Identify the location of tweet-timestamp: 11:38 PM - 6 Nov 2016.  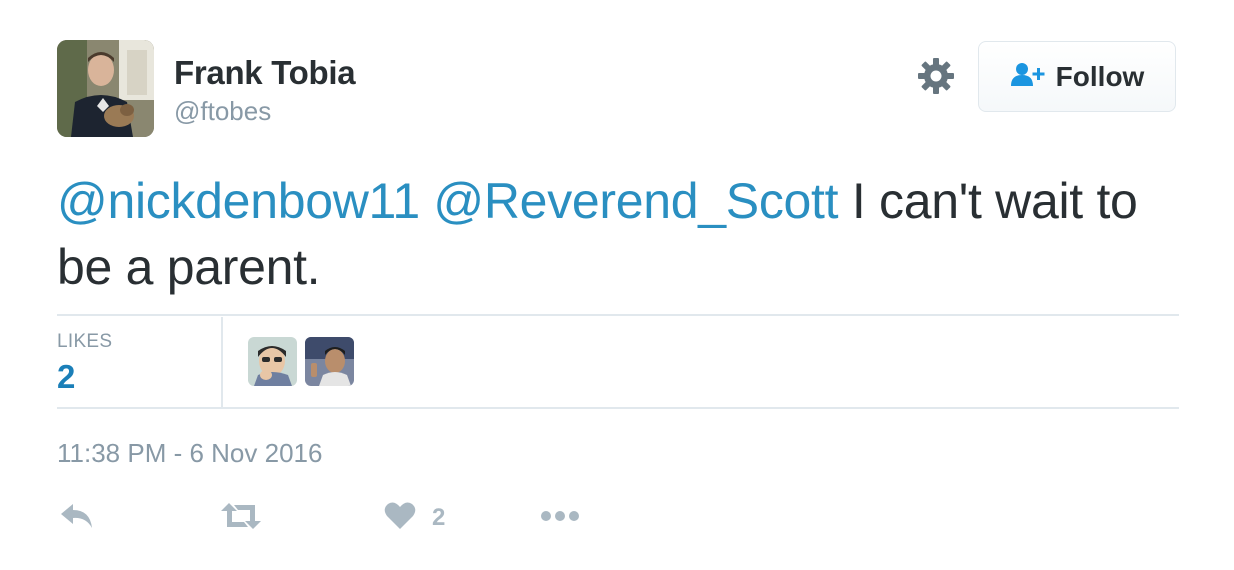
(189, 453).